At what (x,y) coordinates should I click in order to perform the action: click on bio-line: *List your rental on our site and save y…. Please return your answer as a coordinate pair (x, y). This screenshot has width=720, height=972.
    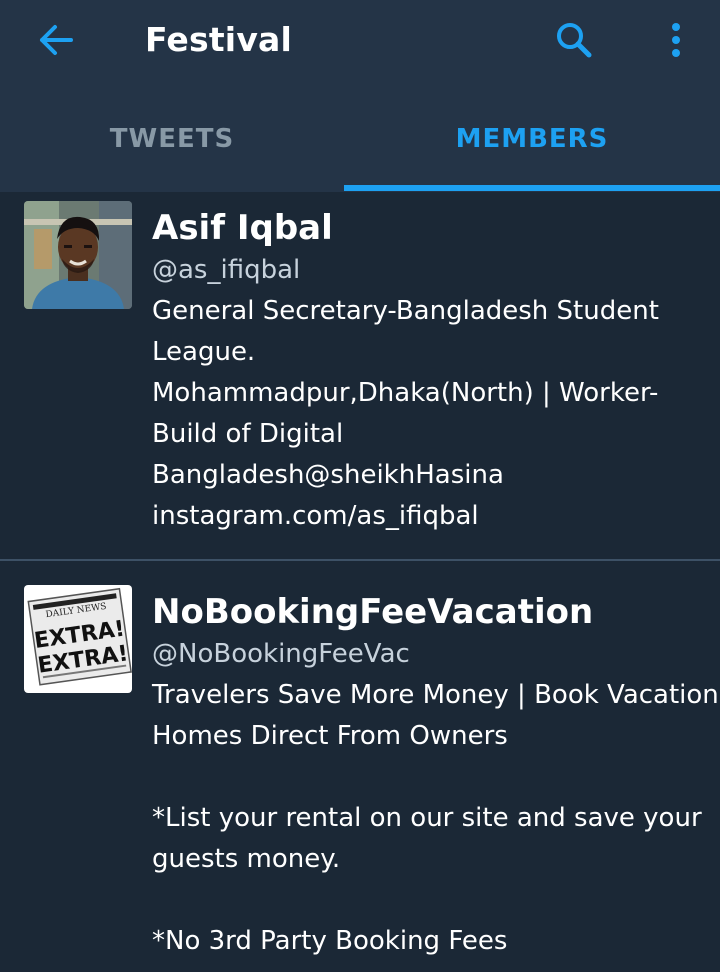
    Looking at the image, I should click on (427, 818).